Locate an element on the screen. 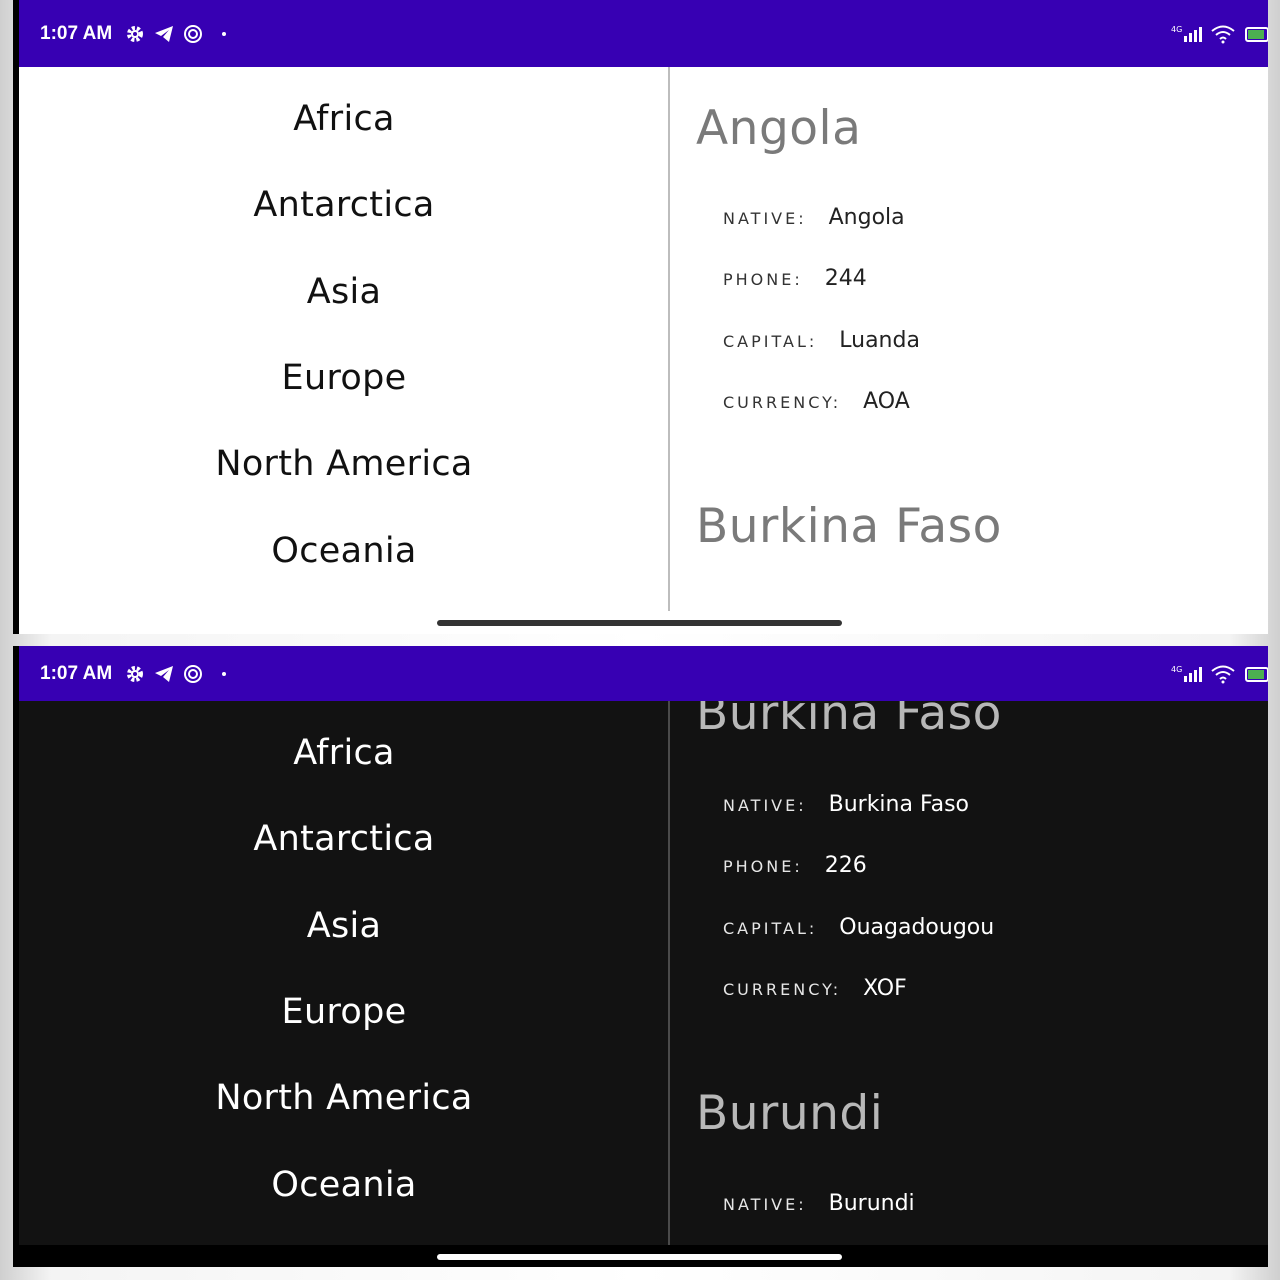 The width and height of the screenshot is (1280, 1280). currency-value: AOA is located at coordinates (886, 401).